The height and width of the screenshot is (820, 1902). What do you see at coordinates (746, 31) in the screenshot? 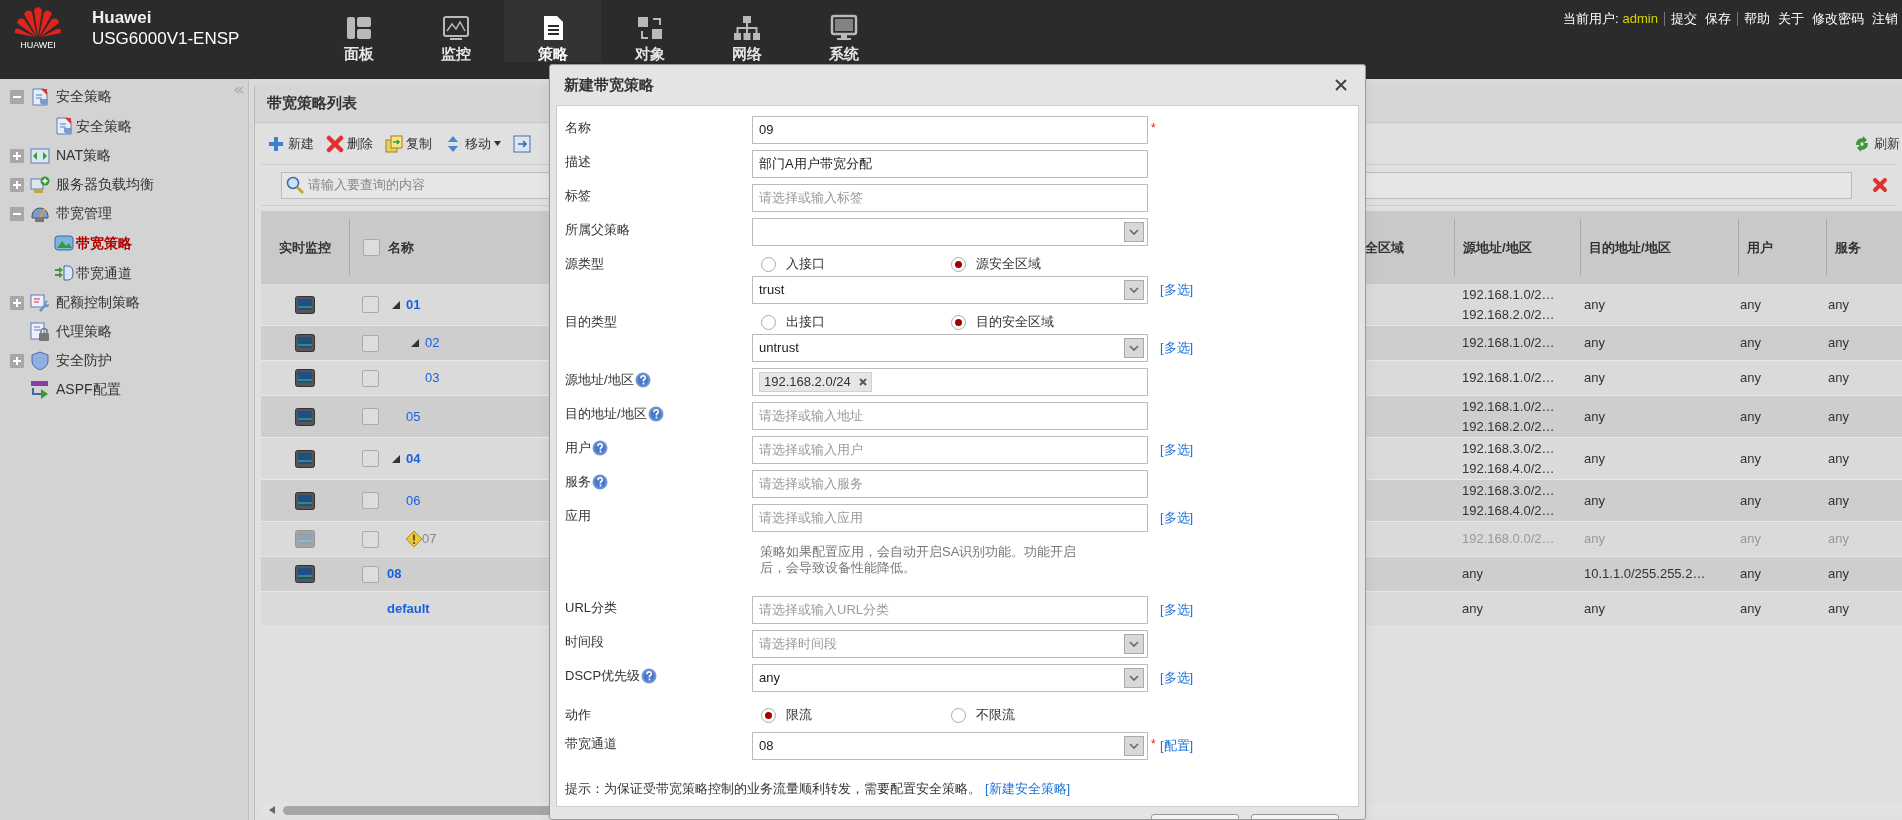
I see `nav-tab: 网络` at bounding box center [746, 31].